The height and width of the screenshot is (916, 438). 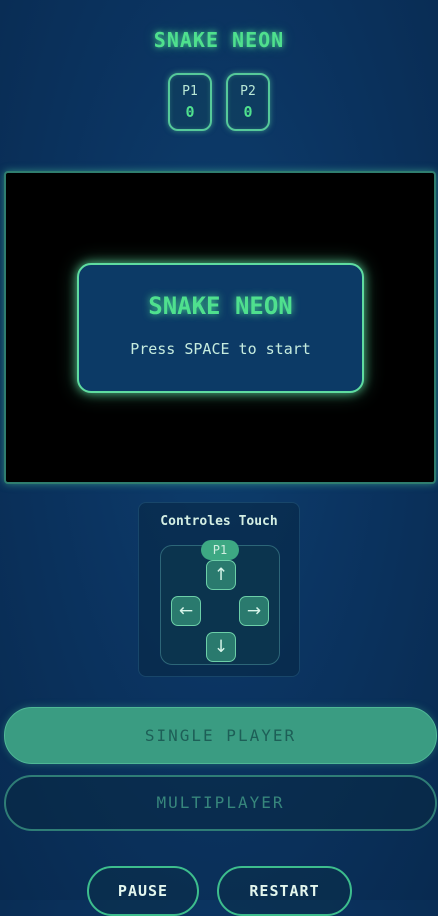 I want to click on touch-controls-panel: Controles Touch P1 ↑ ← → ↓, so click(x=219, y=589).